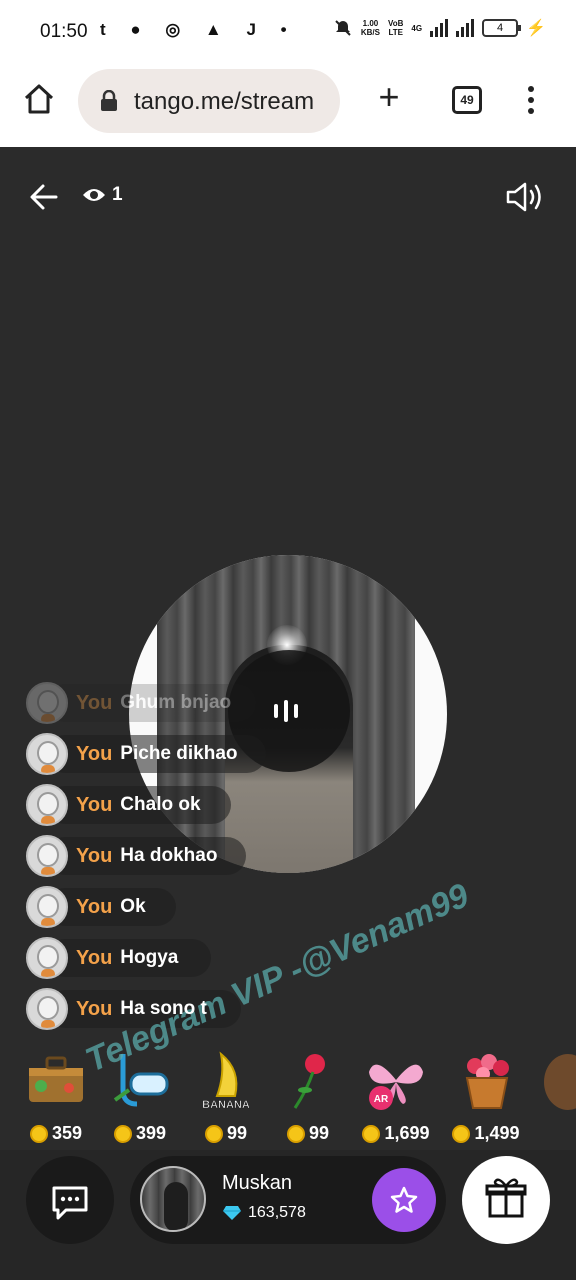 Image resolution: width=576 pixels, height=1280 pixels. Describe the element at coordinates (224, 101) in the screenshot. I see `url-text: tango.me/stream` at that location.